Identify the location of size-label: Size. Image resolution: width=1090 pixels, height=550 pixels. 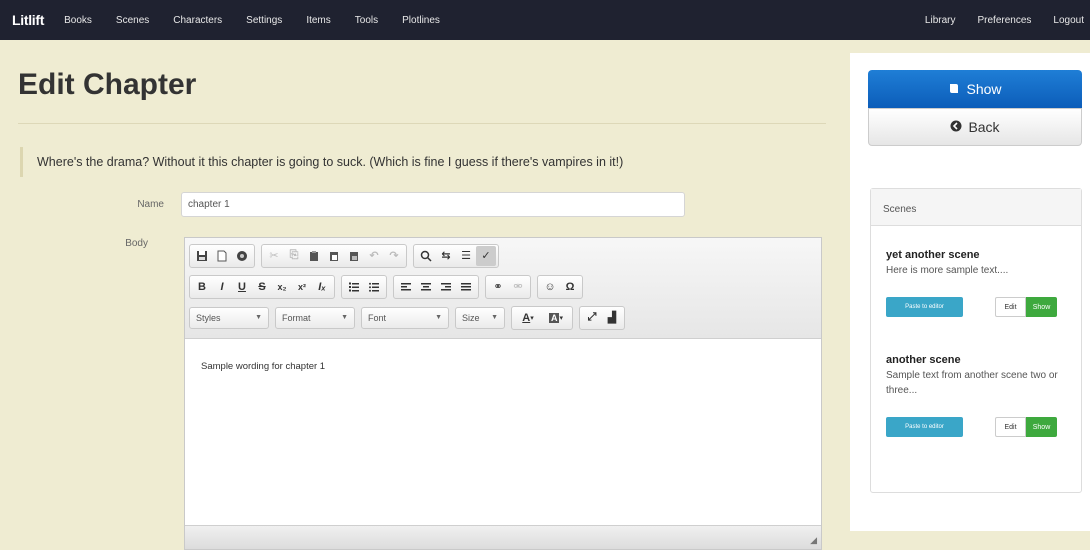
(471, 317).